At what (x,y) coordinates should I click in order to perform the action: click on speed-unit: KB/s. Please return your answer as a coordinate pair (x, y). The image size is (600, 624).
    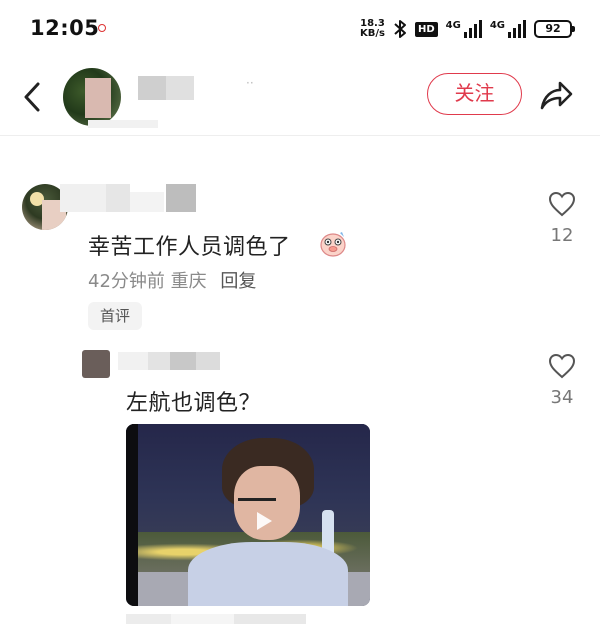
    Looking at the image, I should click on (372, 33).